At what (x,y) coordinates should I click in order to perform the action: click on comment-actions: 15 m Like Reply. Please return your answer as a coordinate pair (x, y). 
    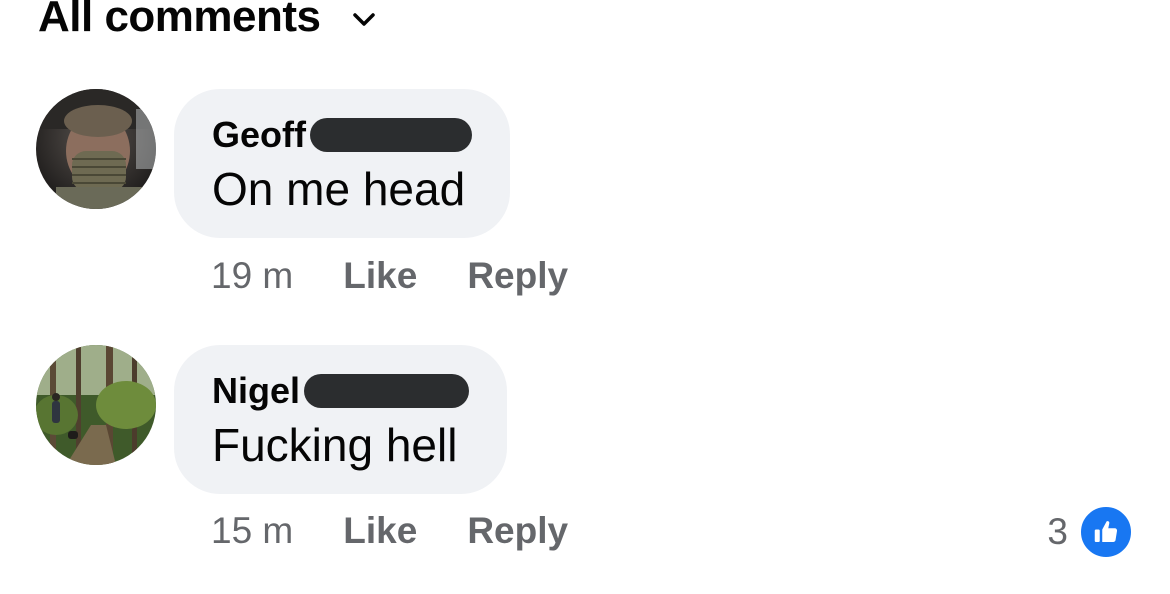
    Looking at the image, I should click on (389, 531).